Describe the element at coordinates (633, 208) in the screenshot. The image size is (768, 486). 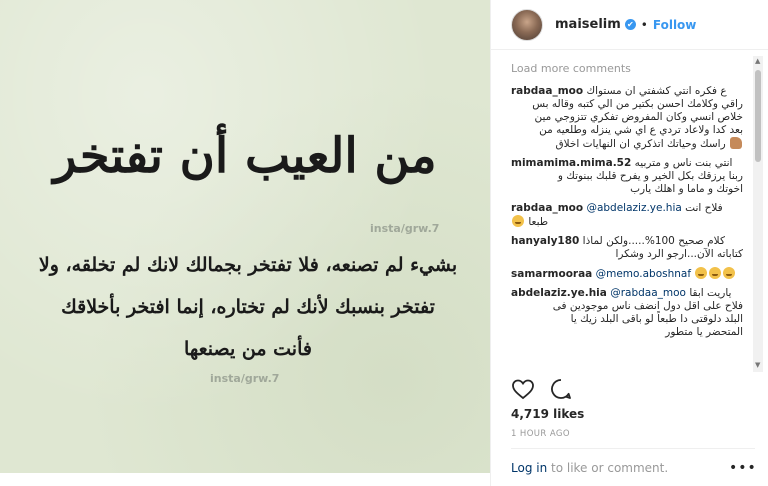
I see `comment-mention: @abdelaziz.ye.hia` at that location.